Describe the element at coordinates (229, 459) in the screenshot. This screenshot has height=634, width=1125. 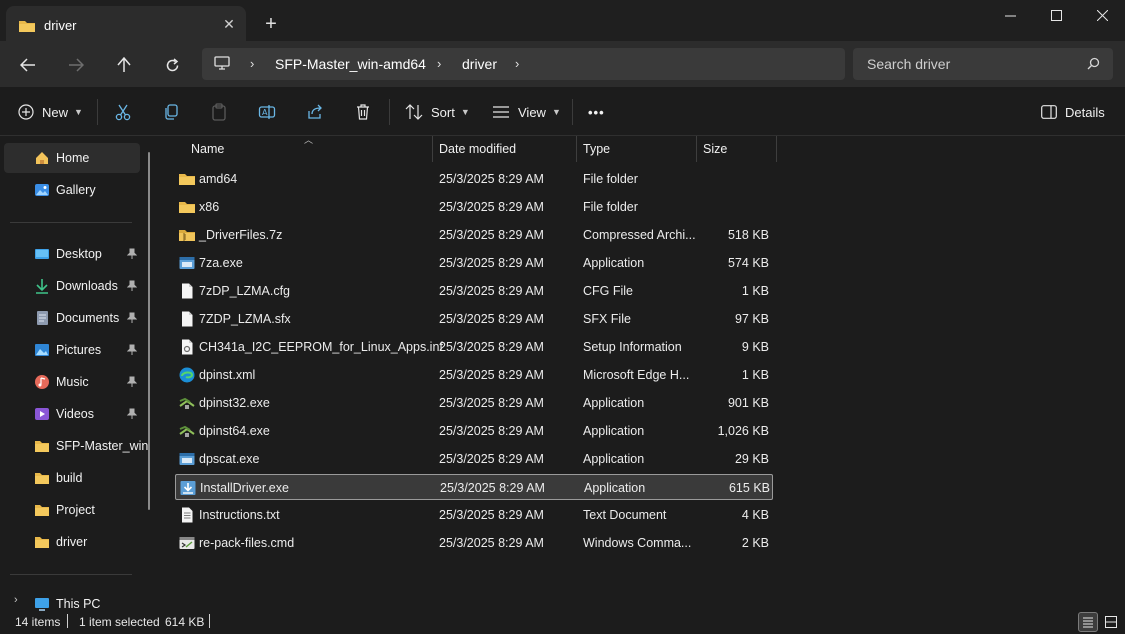
I see `file-name: dpscat.exe` at that location.